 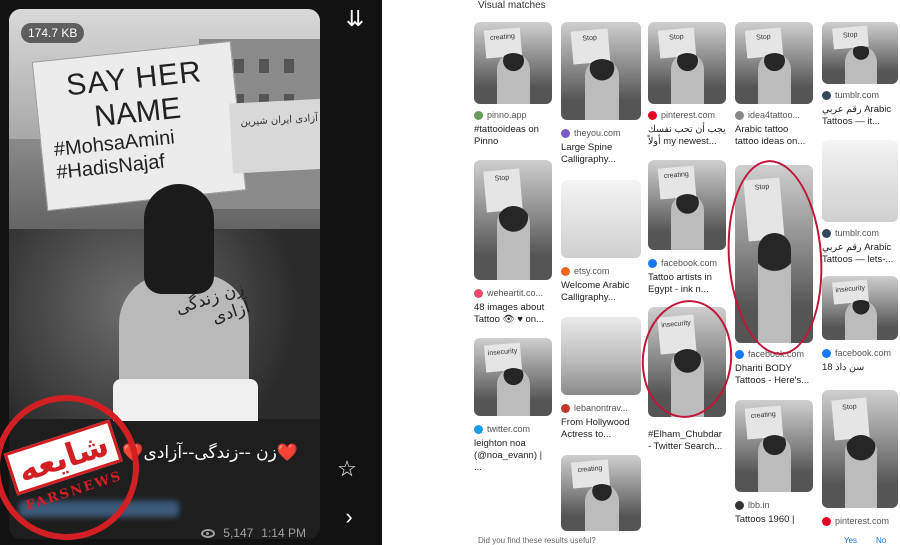 I want to click on source-label: facebook.com, so click(x=863, y=353).